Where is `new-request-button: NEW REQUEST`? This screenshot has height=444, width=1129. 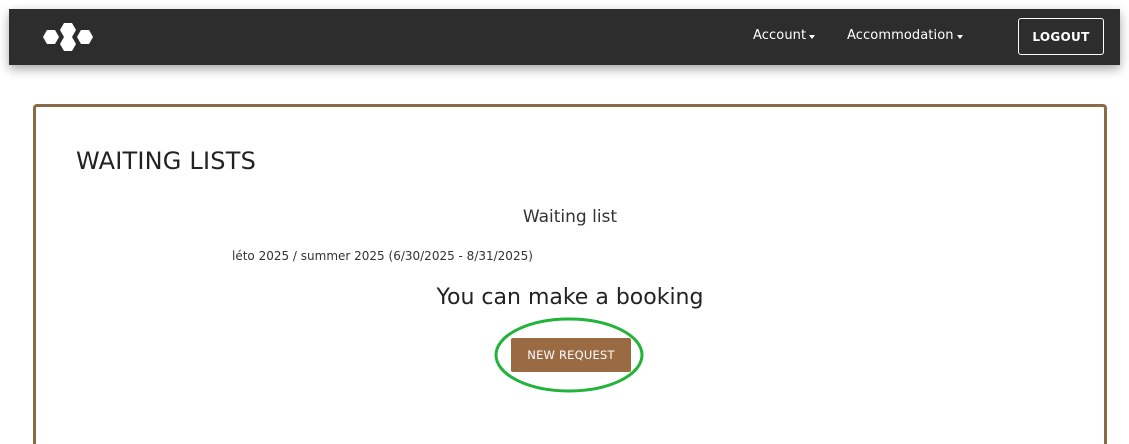
new-request-button: NEW REQUEST is located at coordinates (571, 355).